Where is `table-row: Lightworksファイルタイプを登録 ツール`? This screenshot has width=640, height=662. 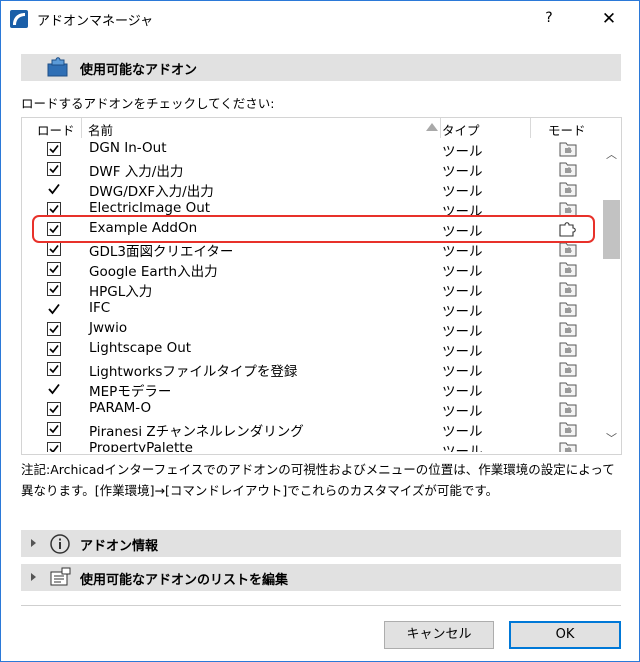 table-row: Lightworksファイルタイプを登録 ツール is located at coordinates (312, 369).